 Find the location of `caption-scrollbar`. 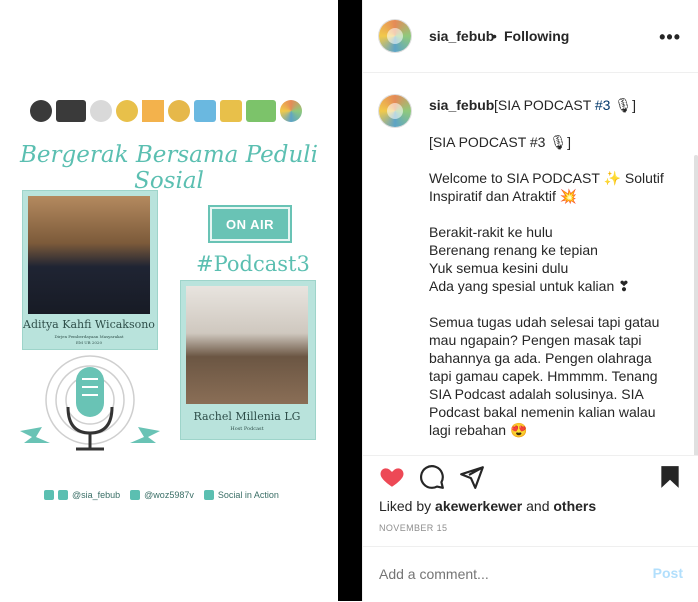

caption-scrollbar is located at coordinates (695, 305).